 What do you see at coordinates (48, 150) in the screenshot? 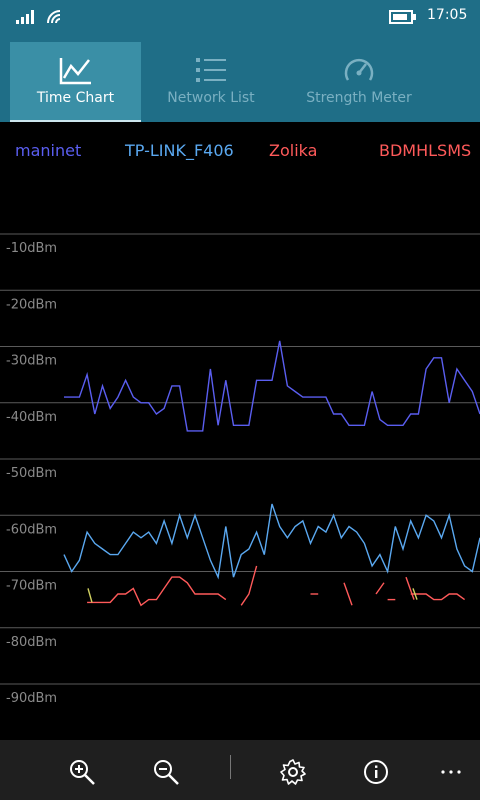
I see `legend-item-maninet: maninet` at bounding box center [48, 150].